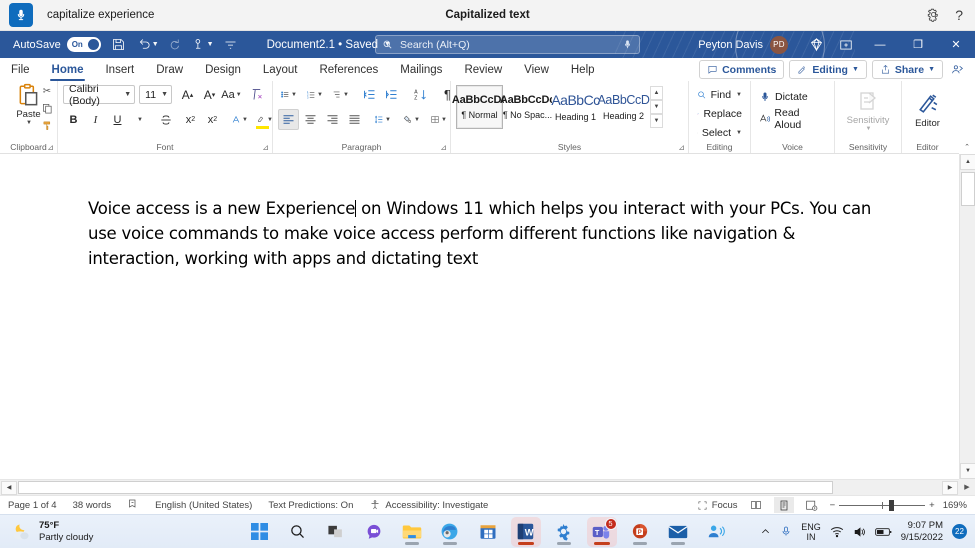 The width and height of the screenshot is (975, 548). Describe the element at coordinates (119, 69) in the screenshot. I see `tab-insert: Insert` at that location.